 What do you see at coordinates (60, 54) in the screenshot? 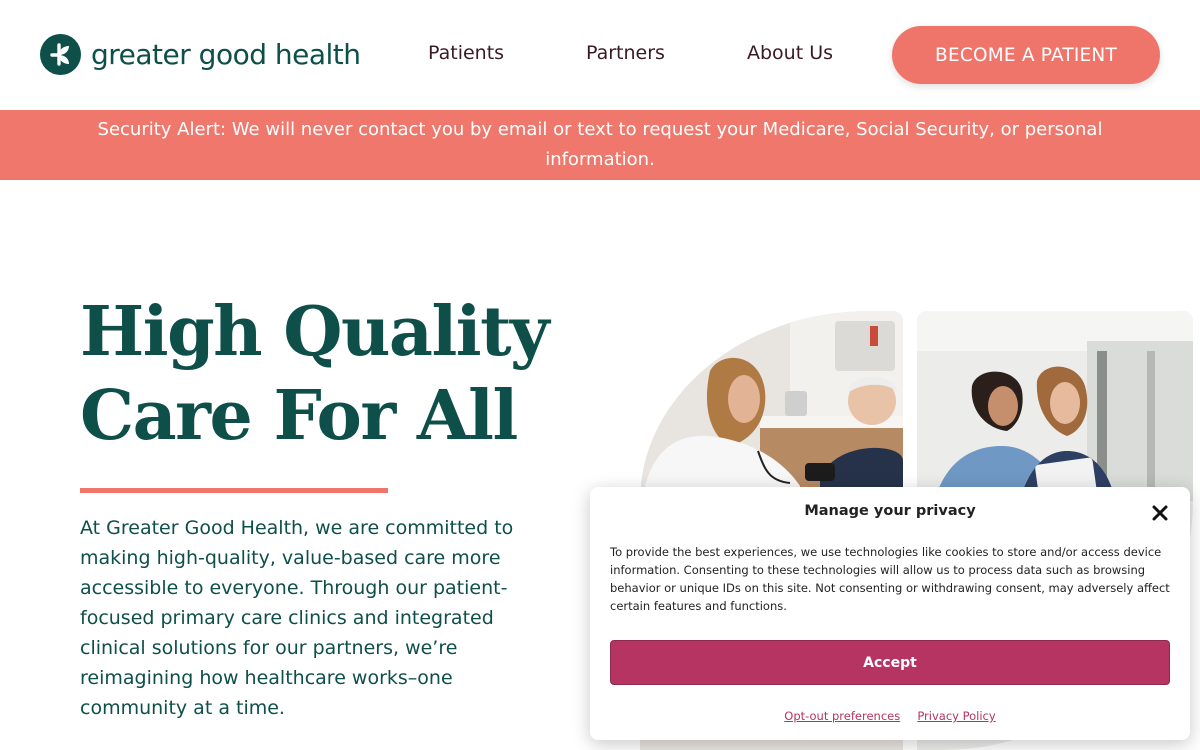
I see `logo-mark-icon` at bounding box center [60, 54].